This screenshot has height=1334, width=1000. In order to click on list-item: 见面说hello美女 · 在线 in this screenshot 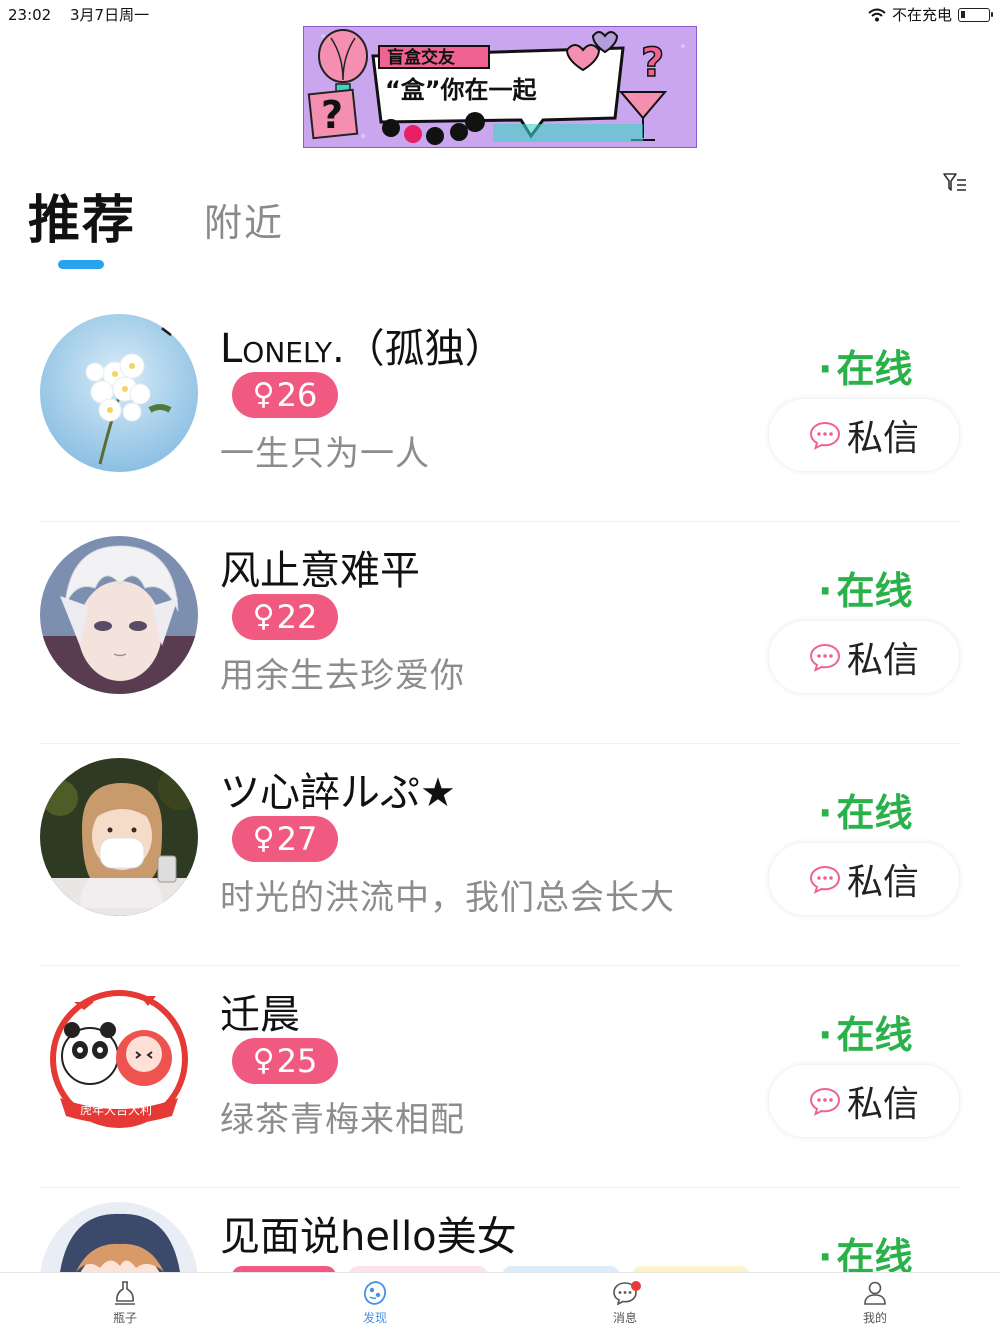, I will do `click(500, 1230)`.